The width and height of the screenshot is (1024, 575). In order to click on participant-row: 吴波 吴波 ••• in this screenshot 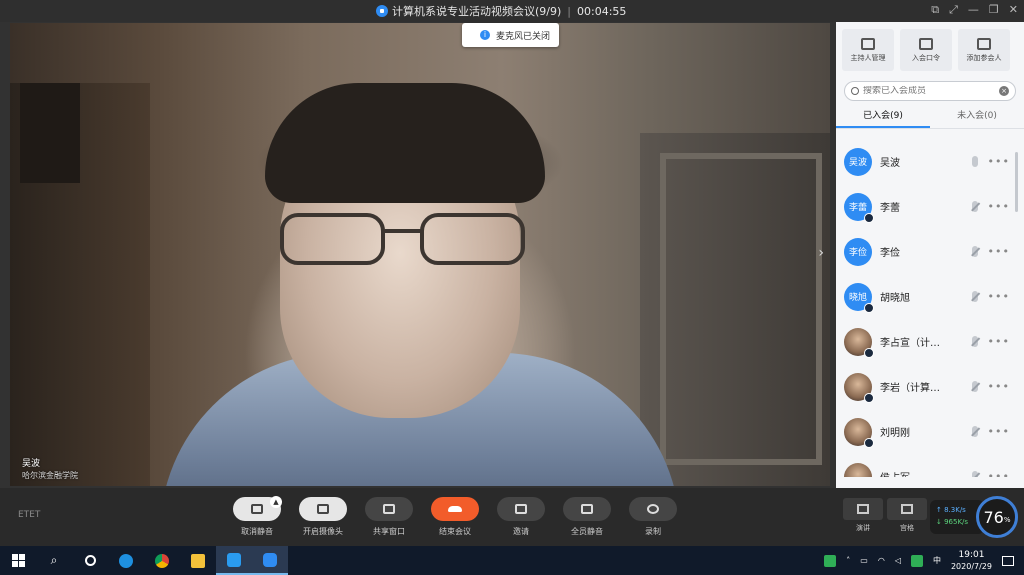, I will do `click(930, 161)`.